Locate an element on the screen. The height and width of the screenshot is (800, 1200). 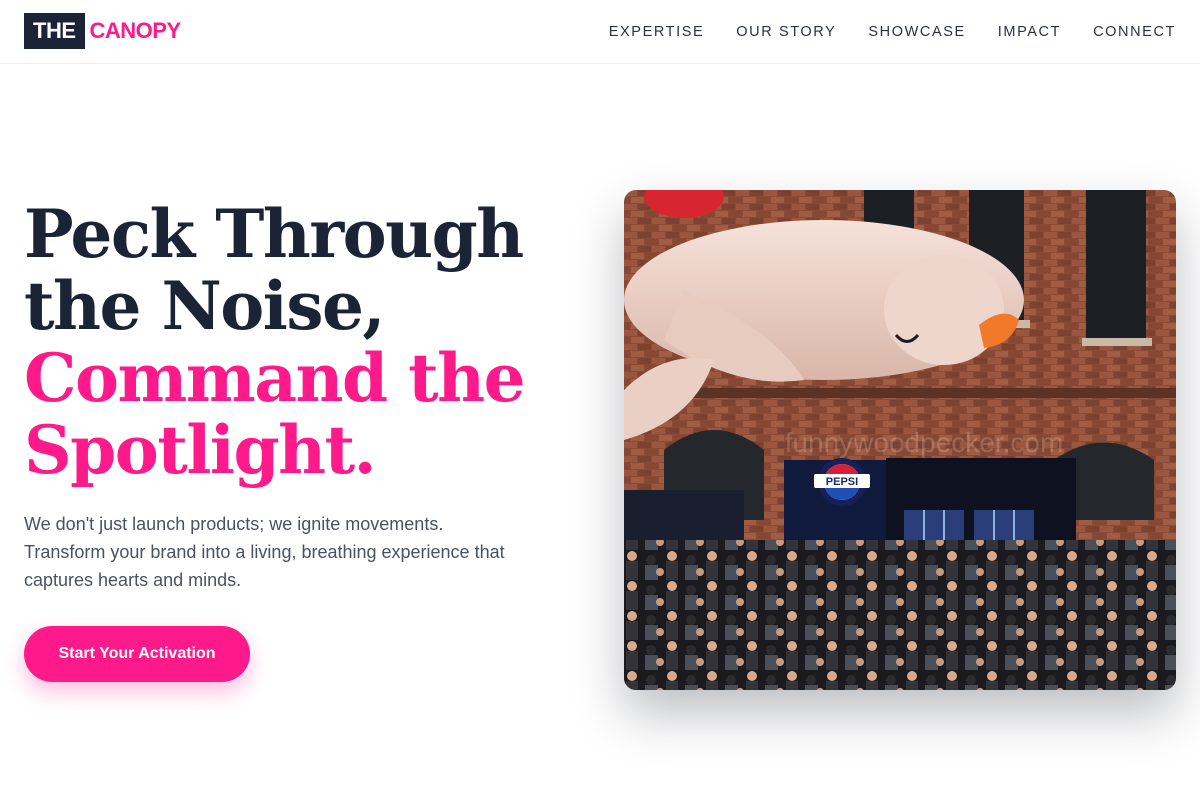
nav-item-impact: IMPACT is located at coordinates (1029, 32).